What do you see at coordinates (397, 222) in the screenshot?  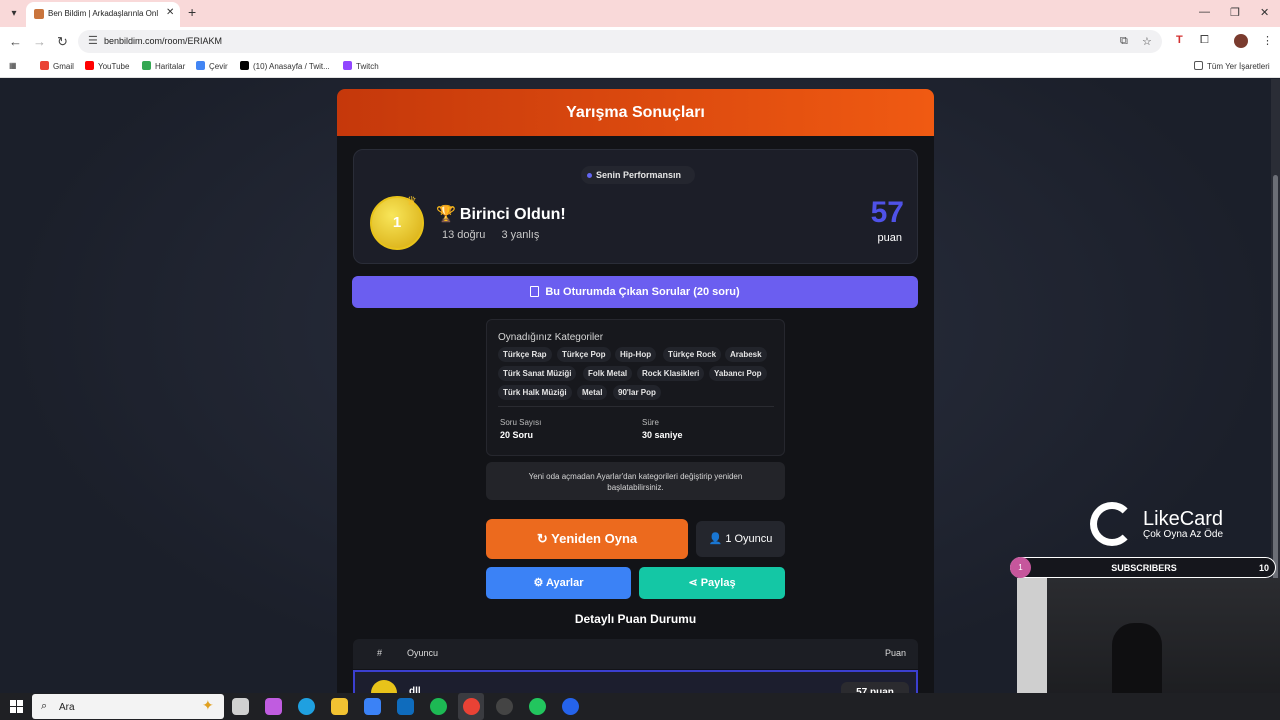 I see `rank-number: 1` at bounding box center [397, 222].